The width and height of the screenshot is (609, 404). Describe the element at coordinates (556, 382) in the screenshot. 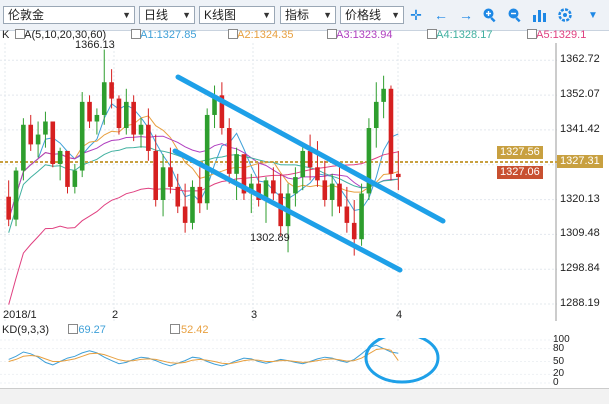

I see `kd-tick-label: 0` at that location.